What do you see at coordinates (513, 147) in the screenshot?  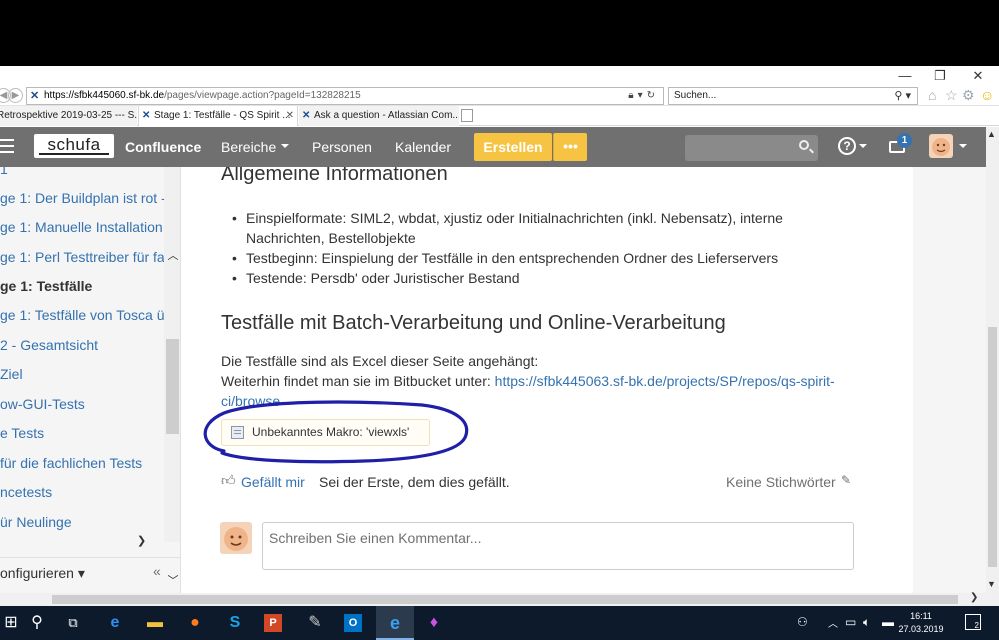 I see `create-button: Erstellen` at bounding box center [513, 147].